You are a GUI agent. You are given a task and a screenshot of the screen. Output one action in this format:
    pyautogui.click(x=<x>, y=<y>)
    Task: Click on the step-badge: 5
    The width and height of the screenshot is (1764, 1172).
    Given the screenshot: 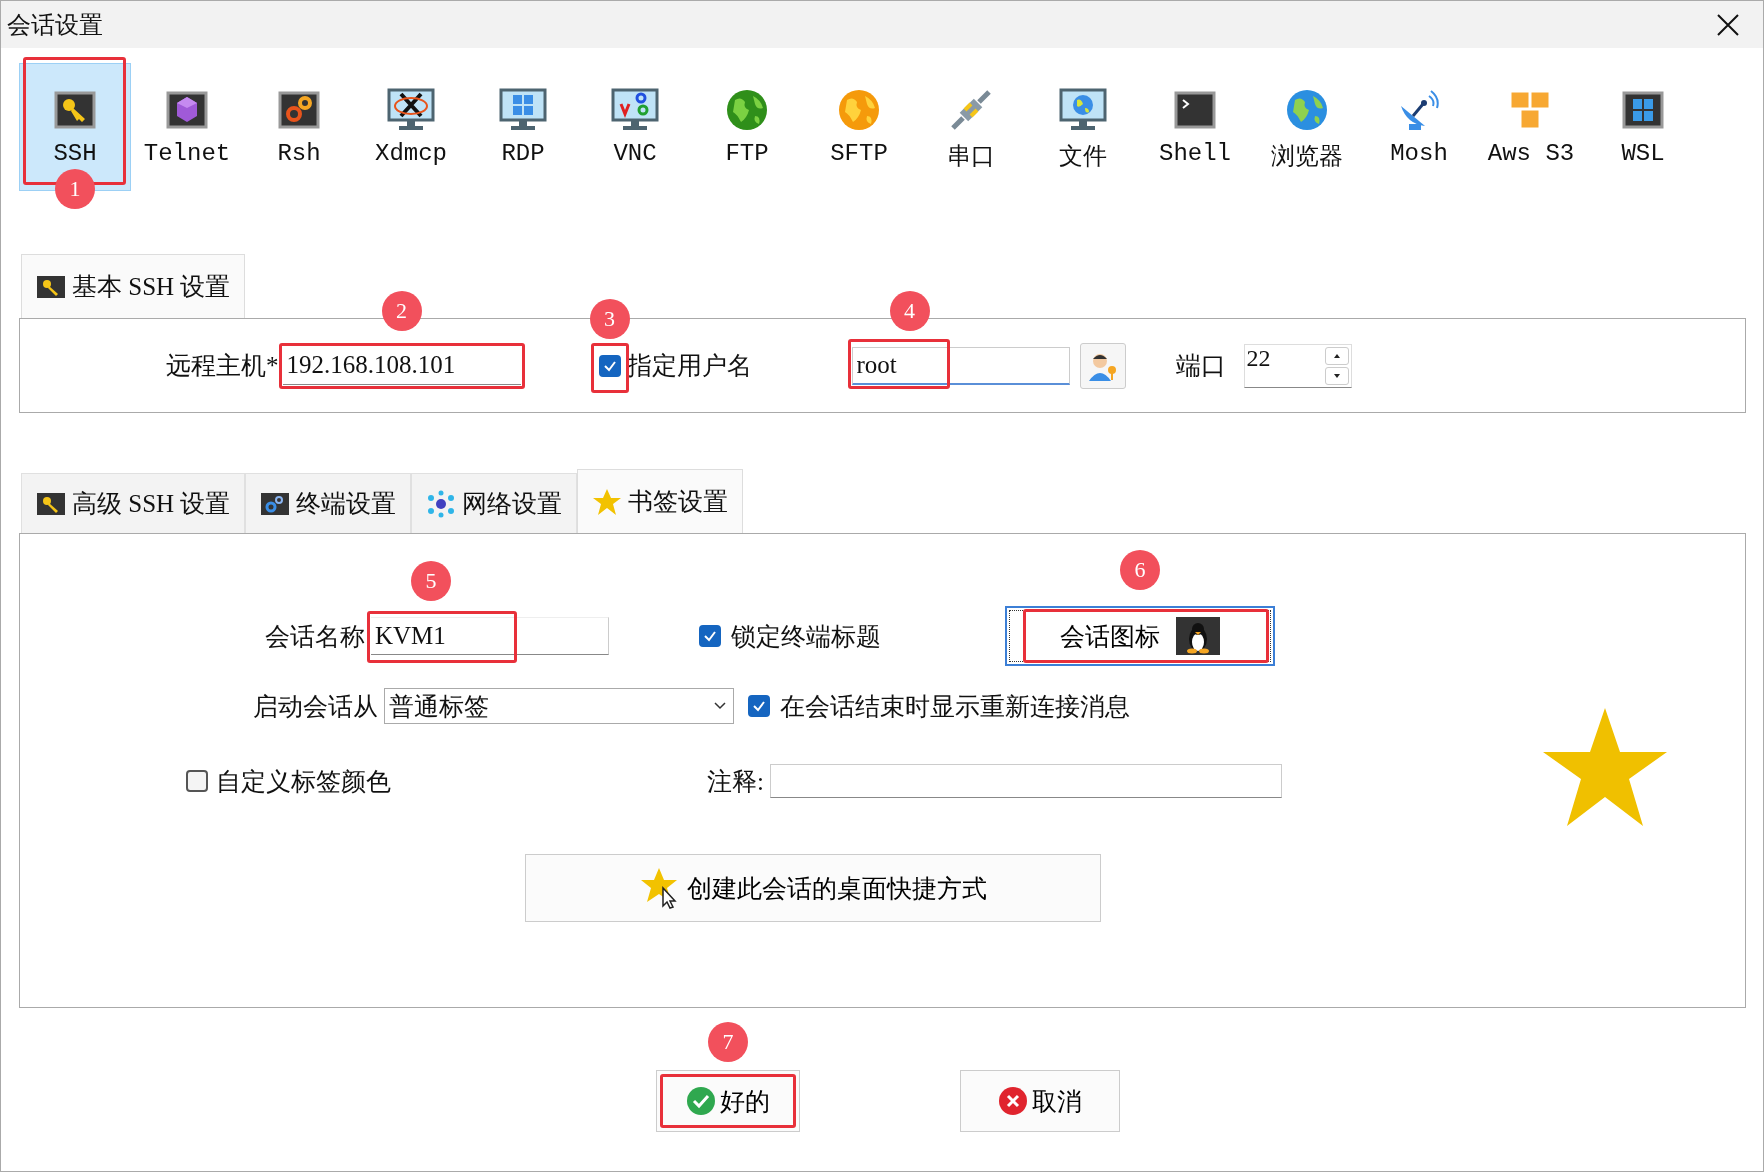 What is the action you would take?
    pyautogui.click(x=431, y=581)
    